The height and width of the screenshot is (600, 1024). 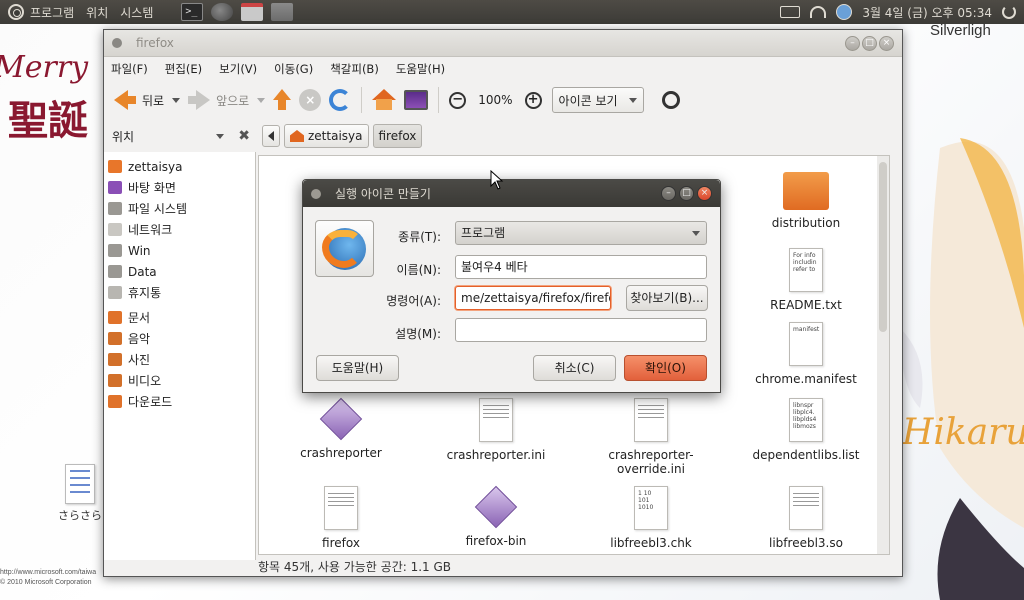 I want to click on power-icon, so click(x=1009, y=12).